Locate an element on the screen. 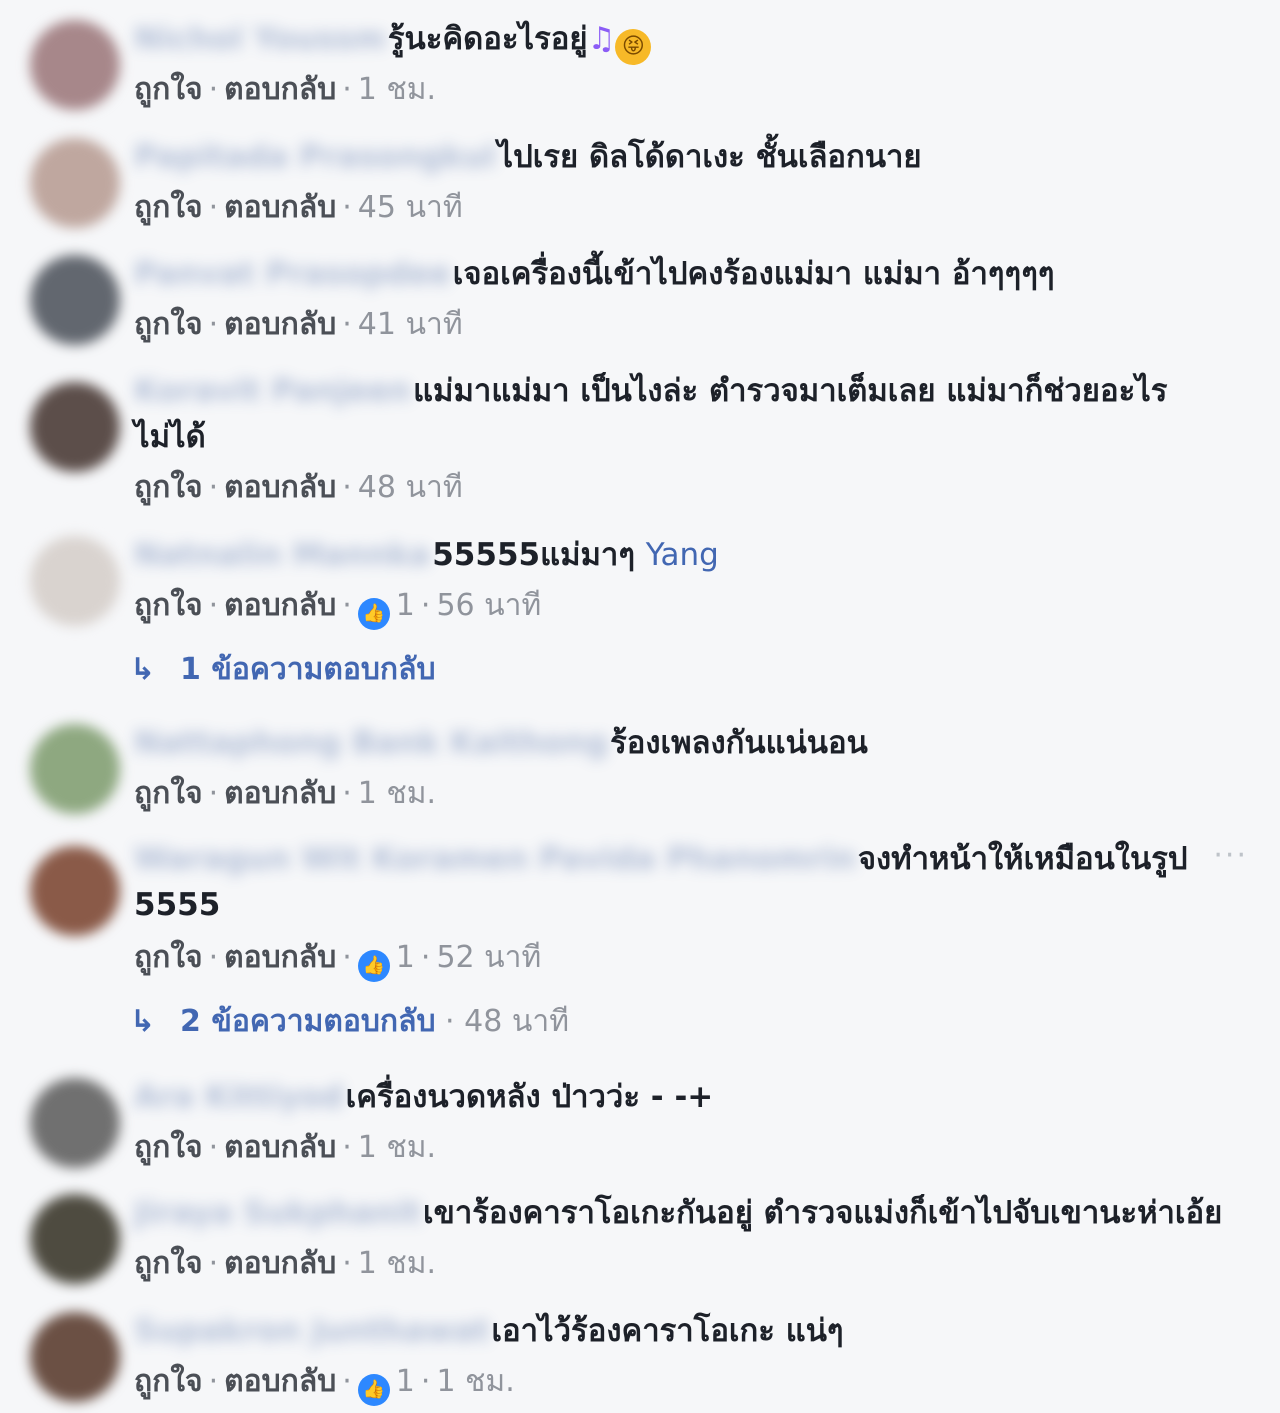 The width and height of the screenshot is (1280, 1413). timestamp: 41 นาที is located at coordinates (410, 324).